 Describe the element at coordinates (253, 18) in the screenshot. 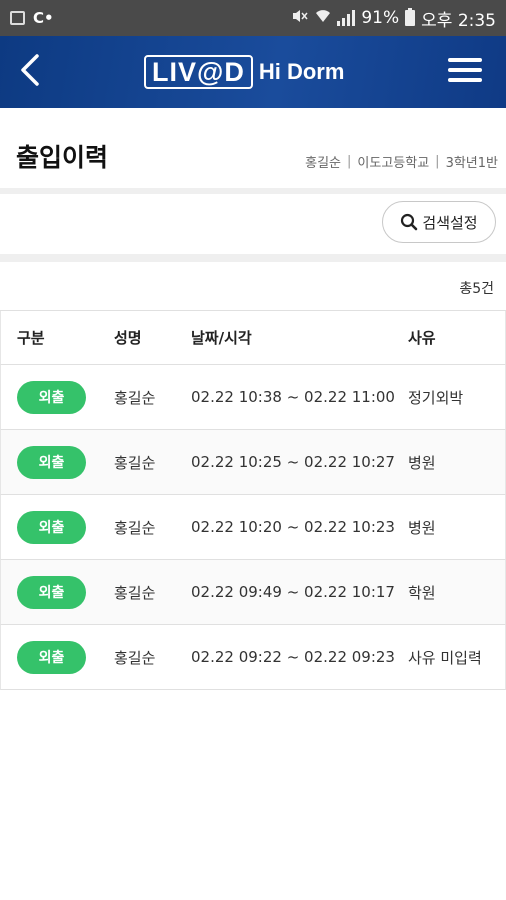

I see `status-bar: C• 91% 오후 2:35` at that location.